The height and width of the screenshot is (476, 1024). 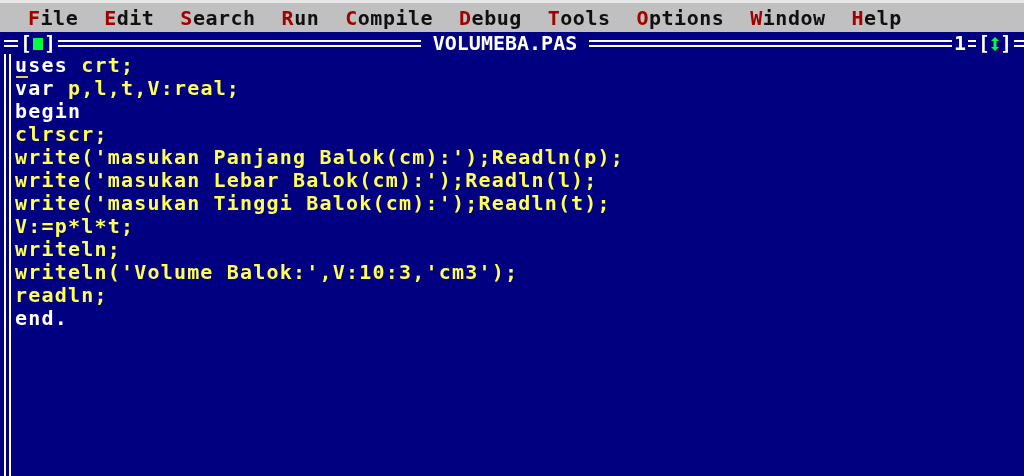 I want to click on code-line: writeln('Volume Balok:',V:10:3,'cm3');, so click(x=267, y=272).